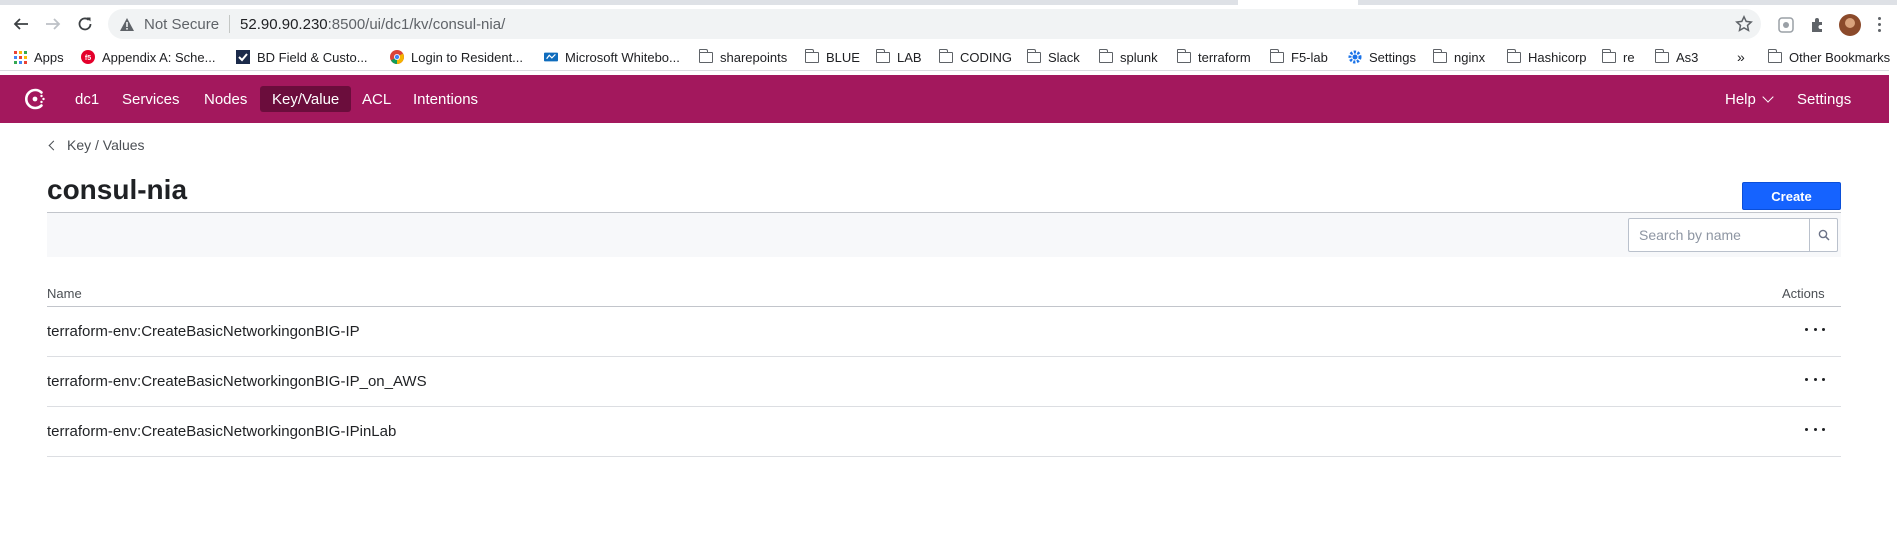 The height and width of the screenshot is (544, 1897). What do you see at coordinates (1741, 57) in the screenshot?
I see `bookmarks-overflow-button: »` at bounding box center [1741, 57].